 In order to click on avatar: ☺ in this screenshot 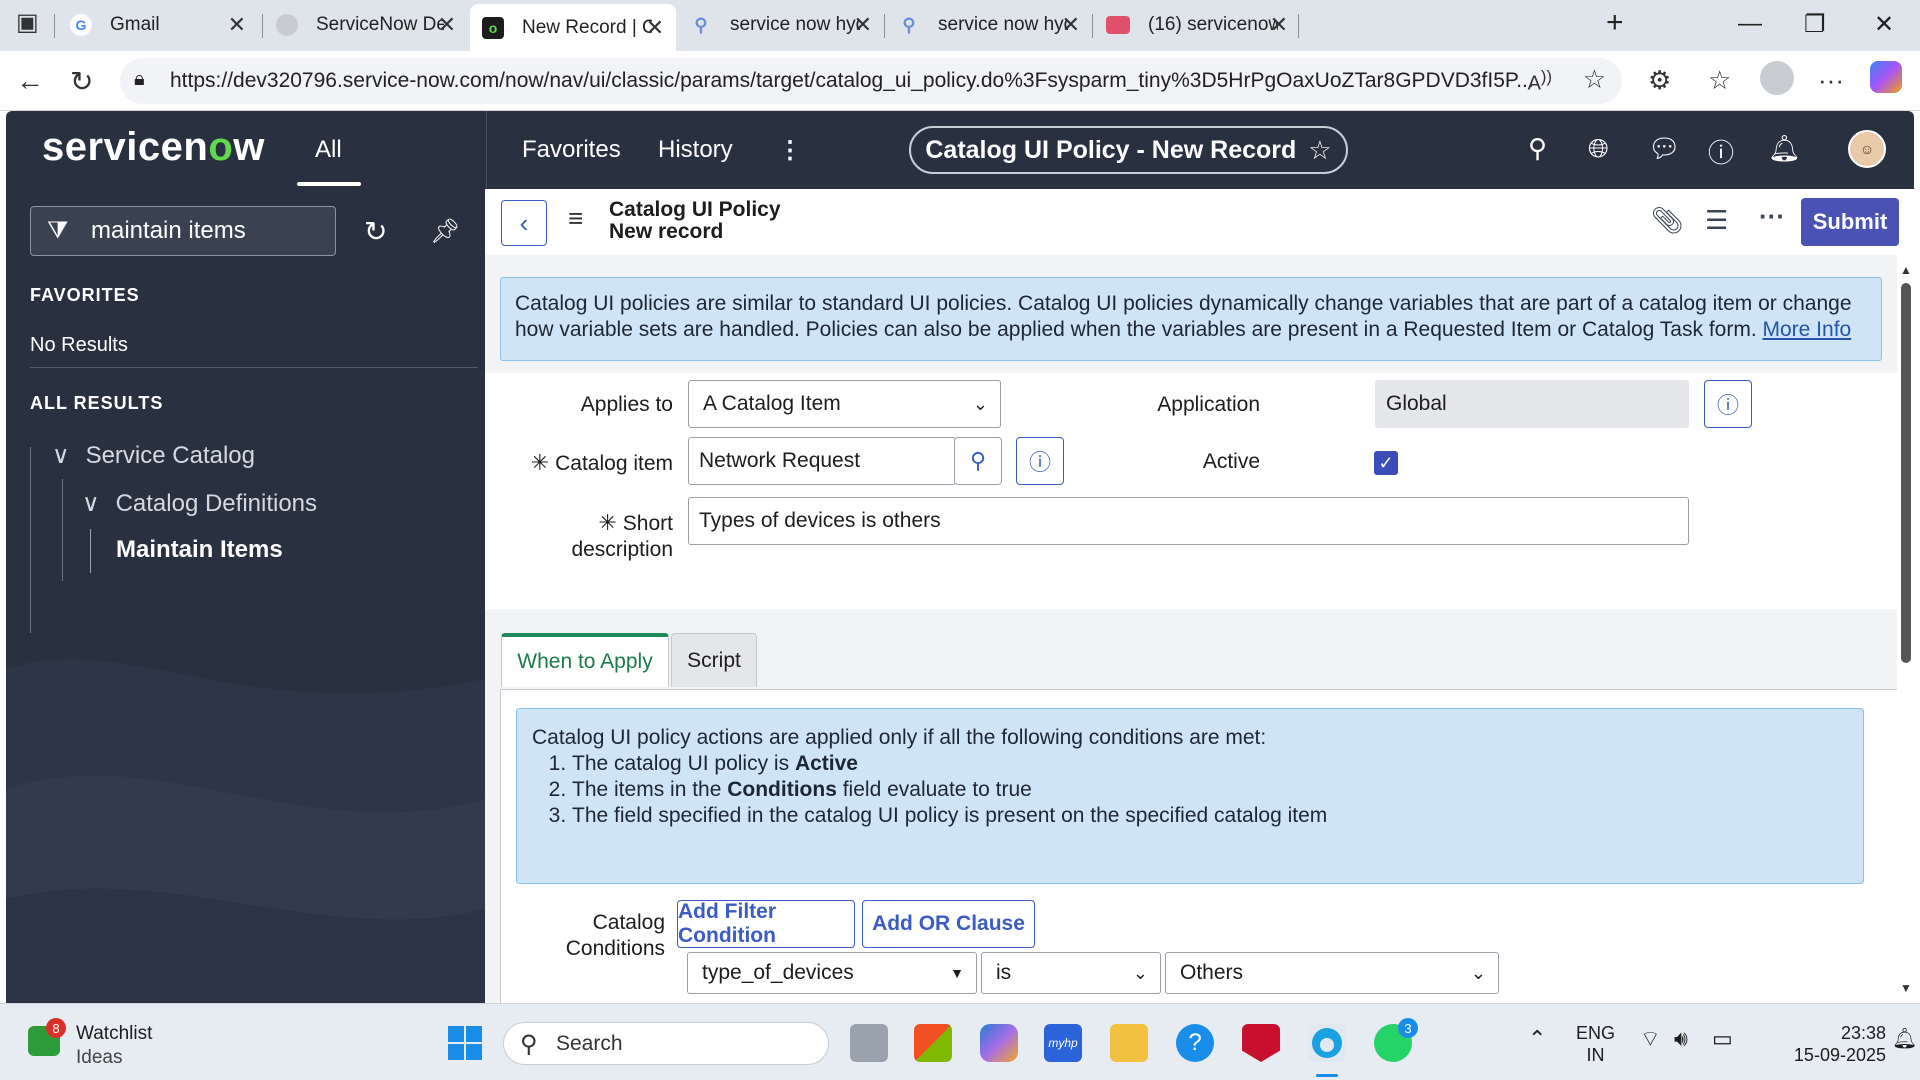, I will do `click(1867, 149)`.